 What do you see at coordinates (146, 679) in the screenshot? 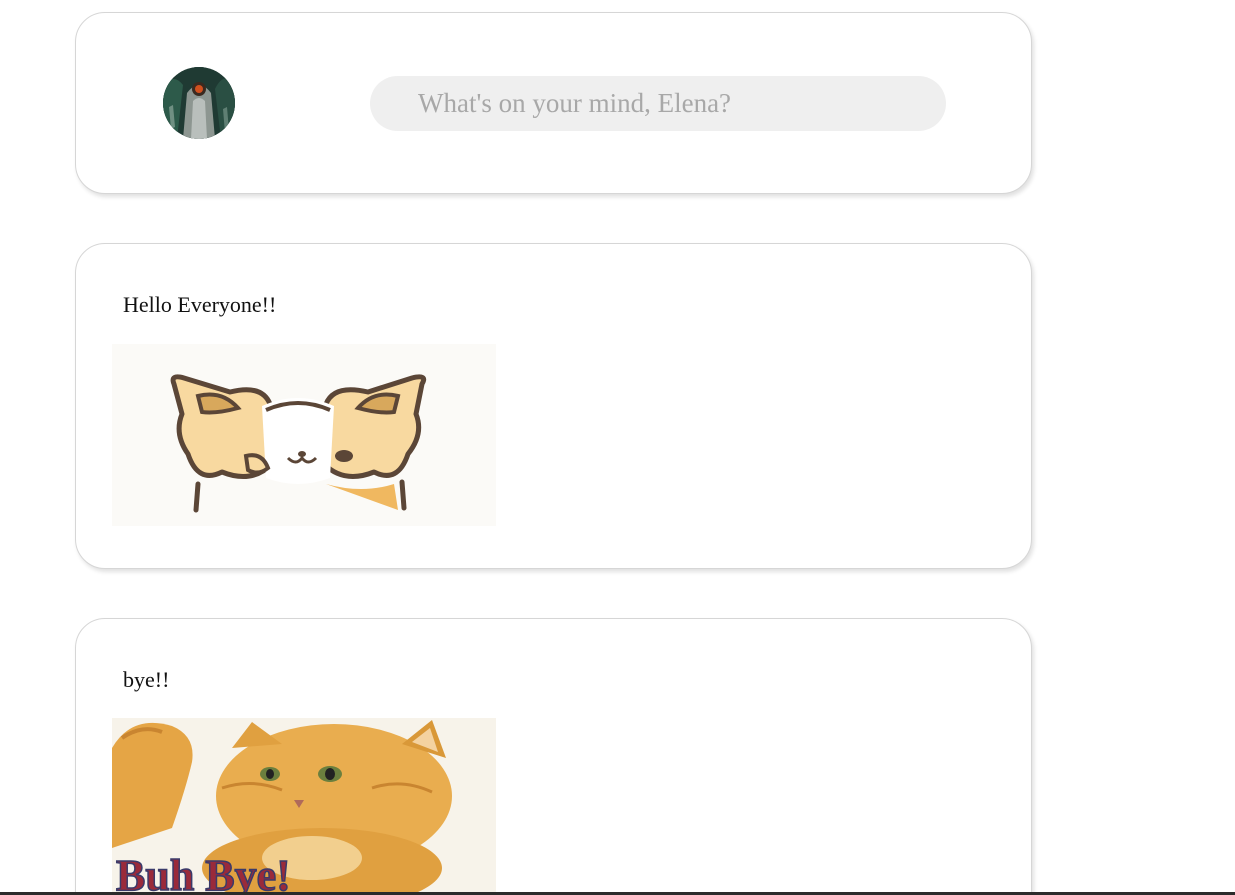
I see `post-text: bye!!` at bounding box center [146, 679].